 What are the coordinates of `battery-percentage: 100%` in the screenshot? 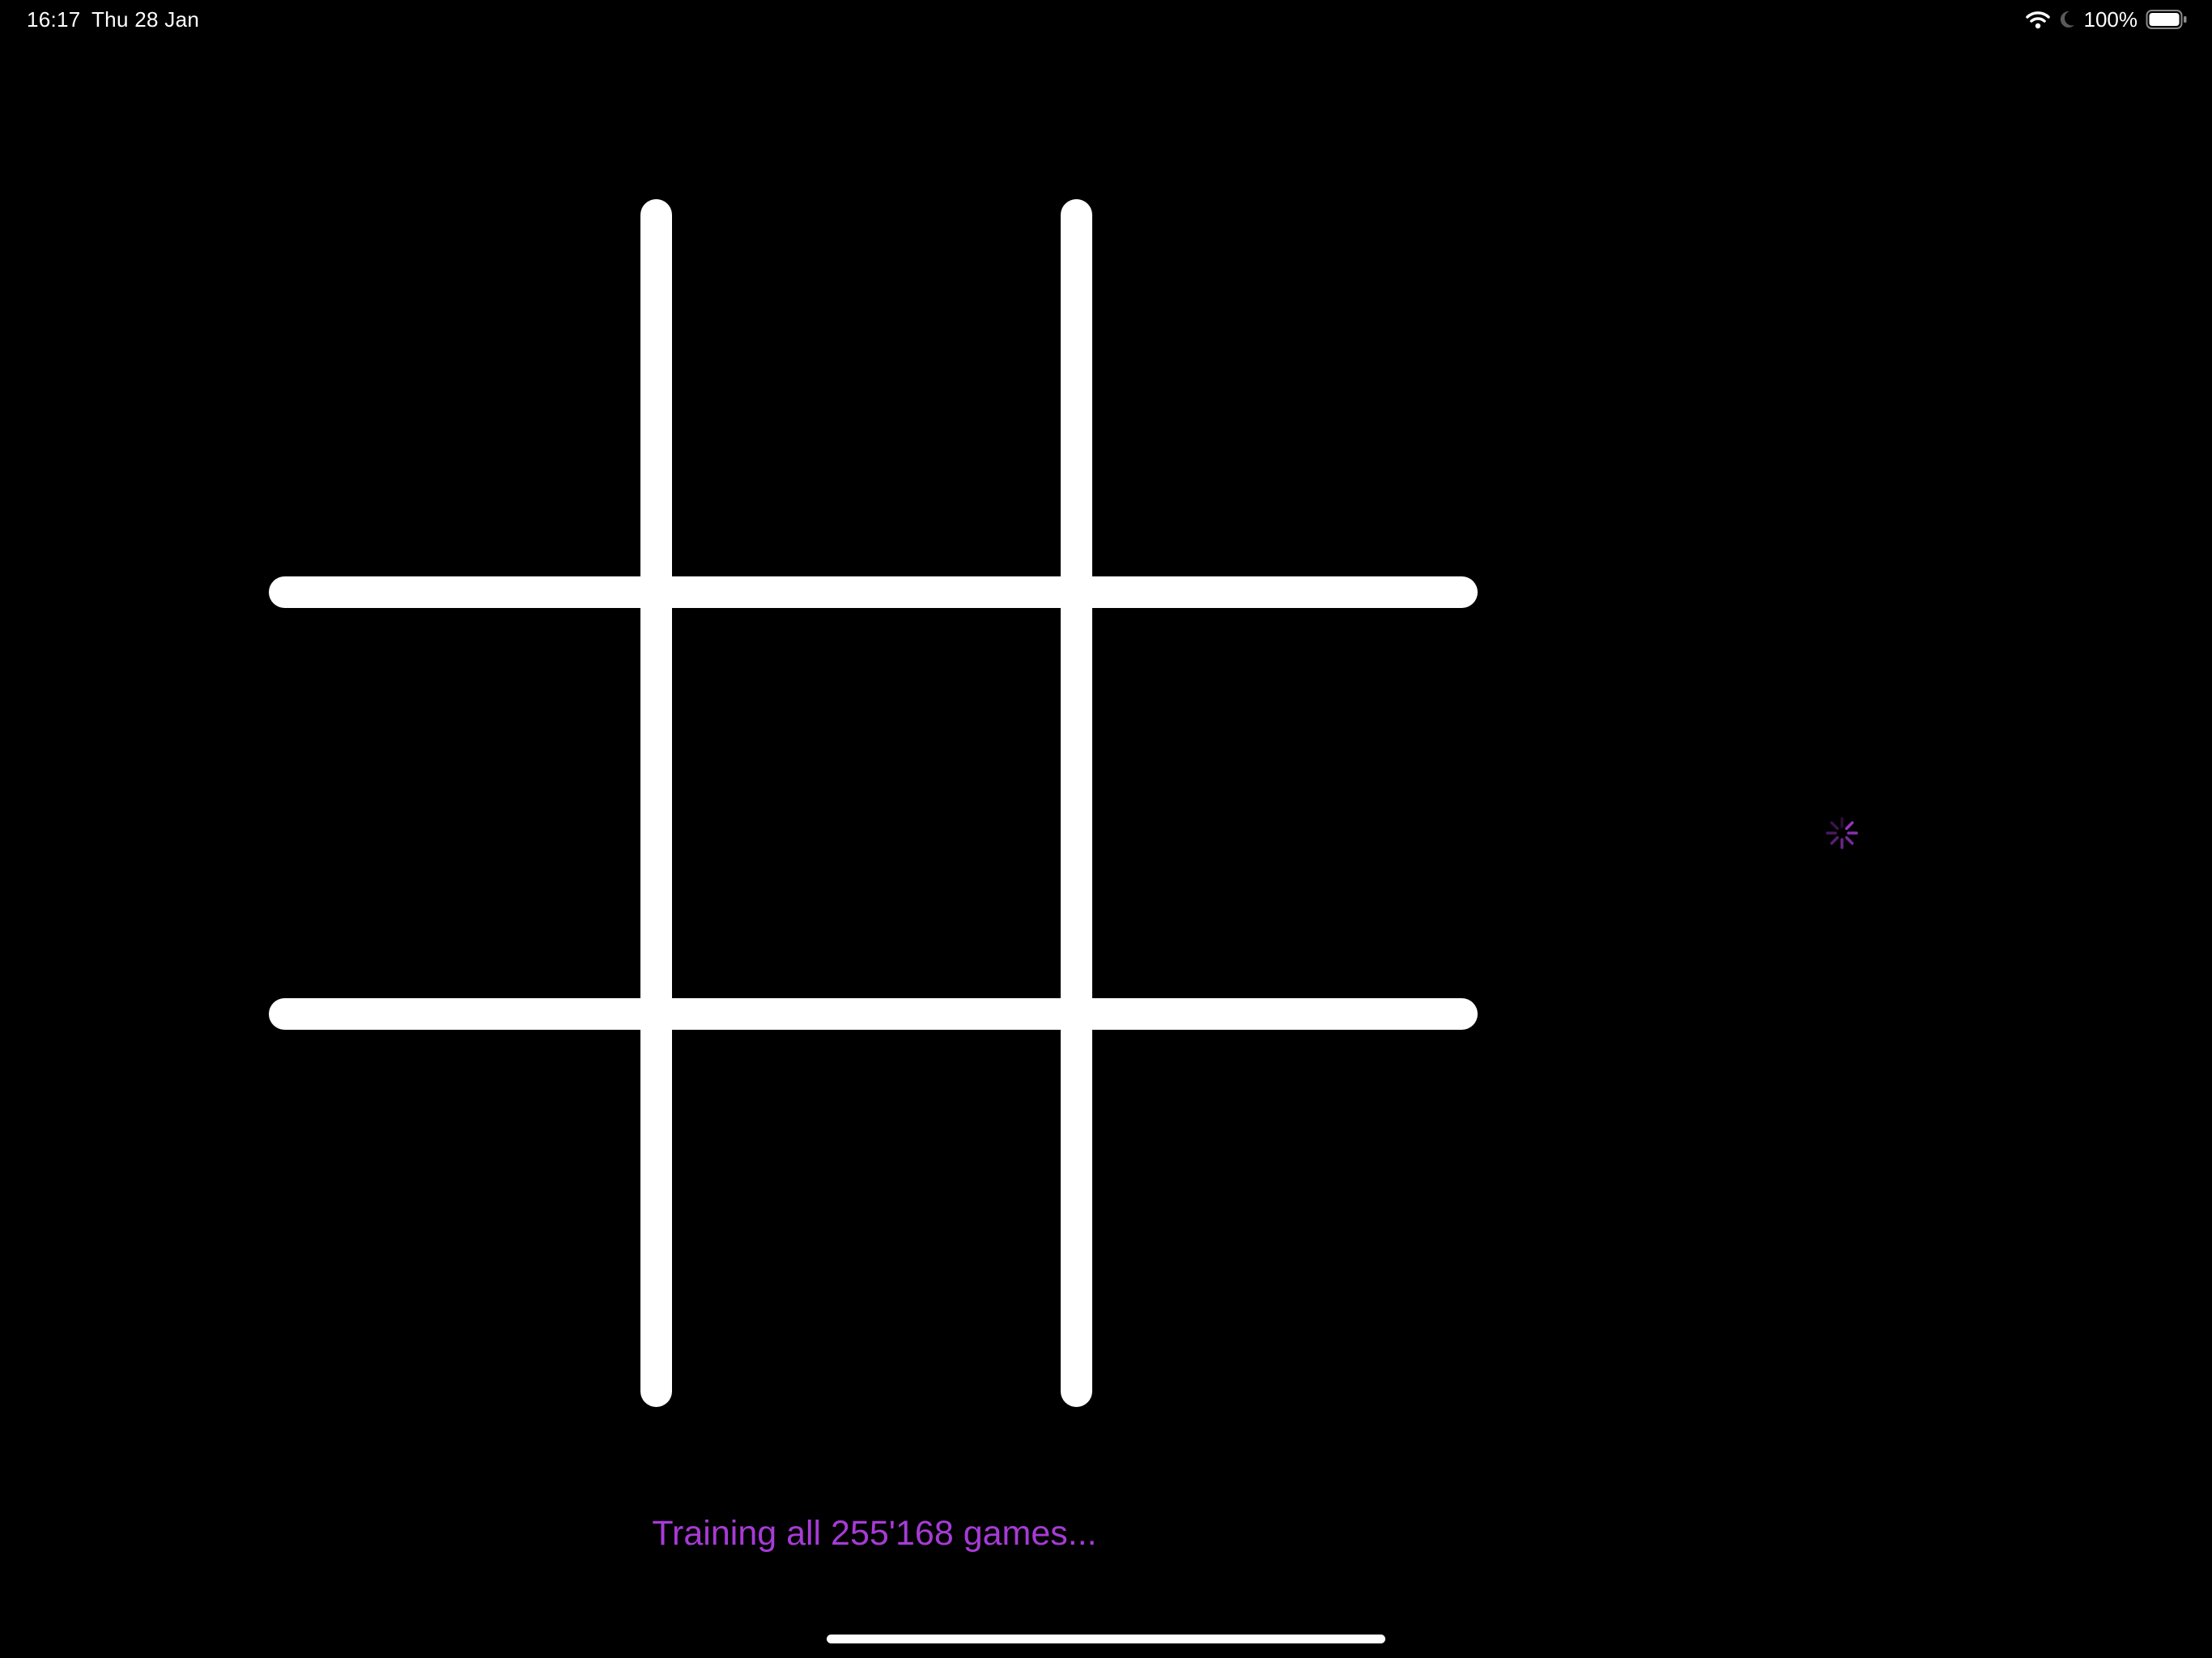 It's located at (2111, 19).